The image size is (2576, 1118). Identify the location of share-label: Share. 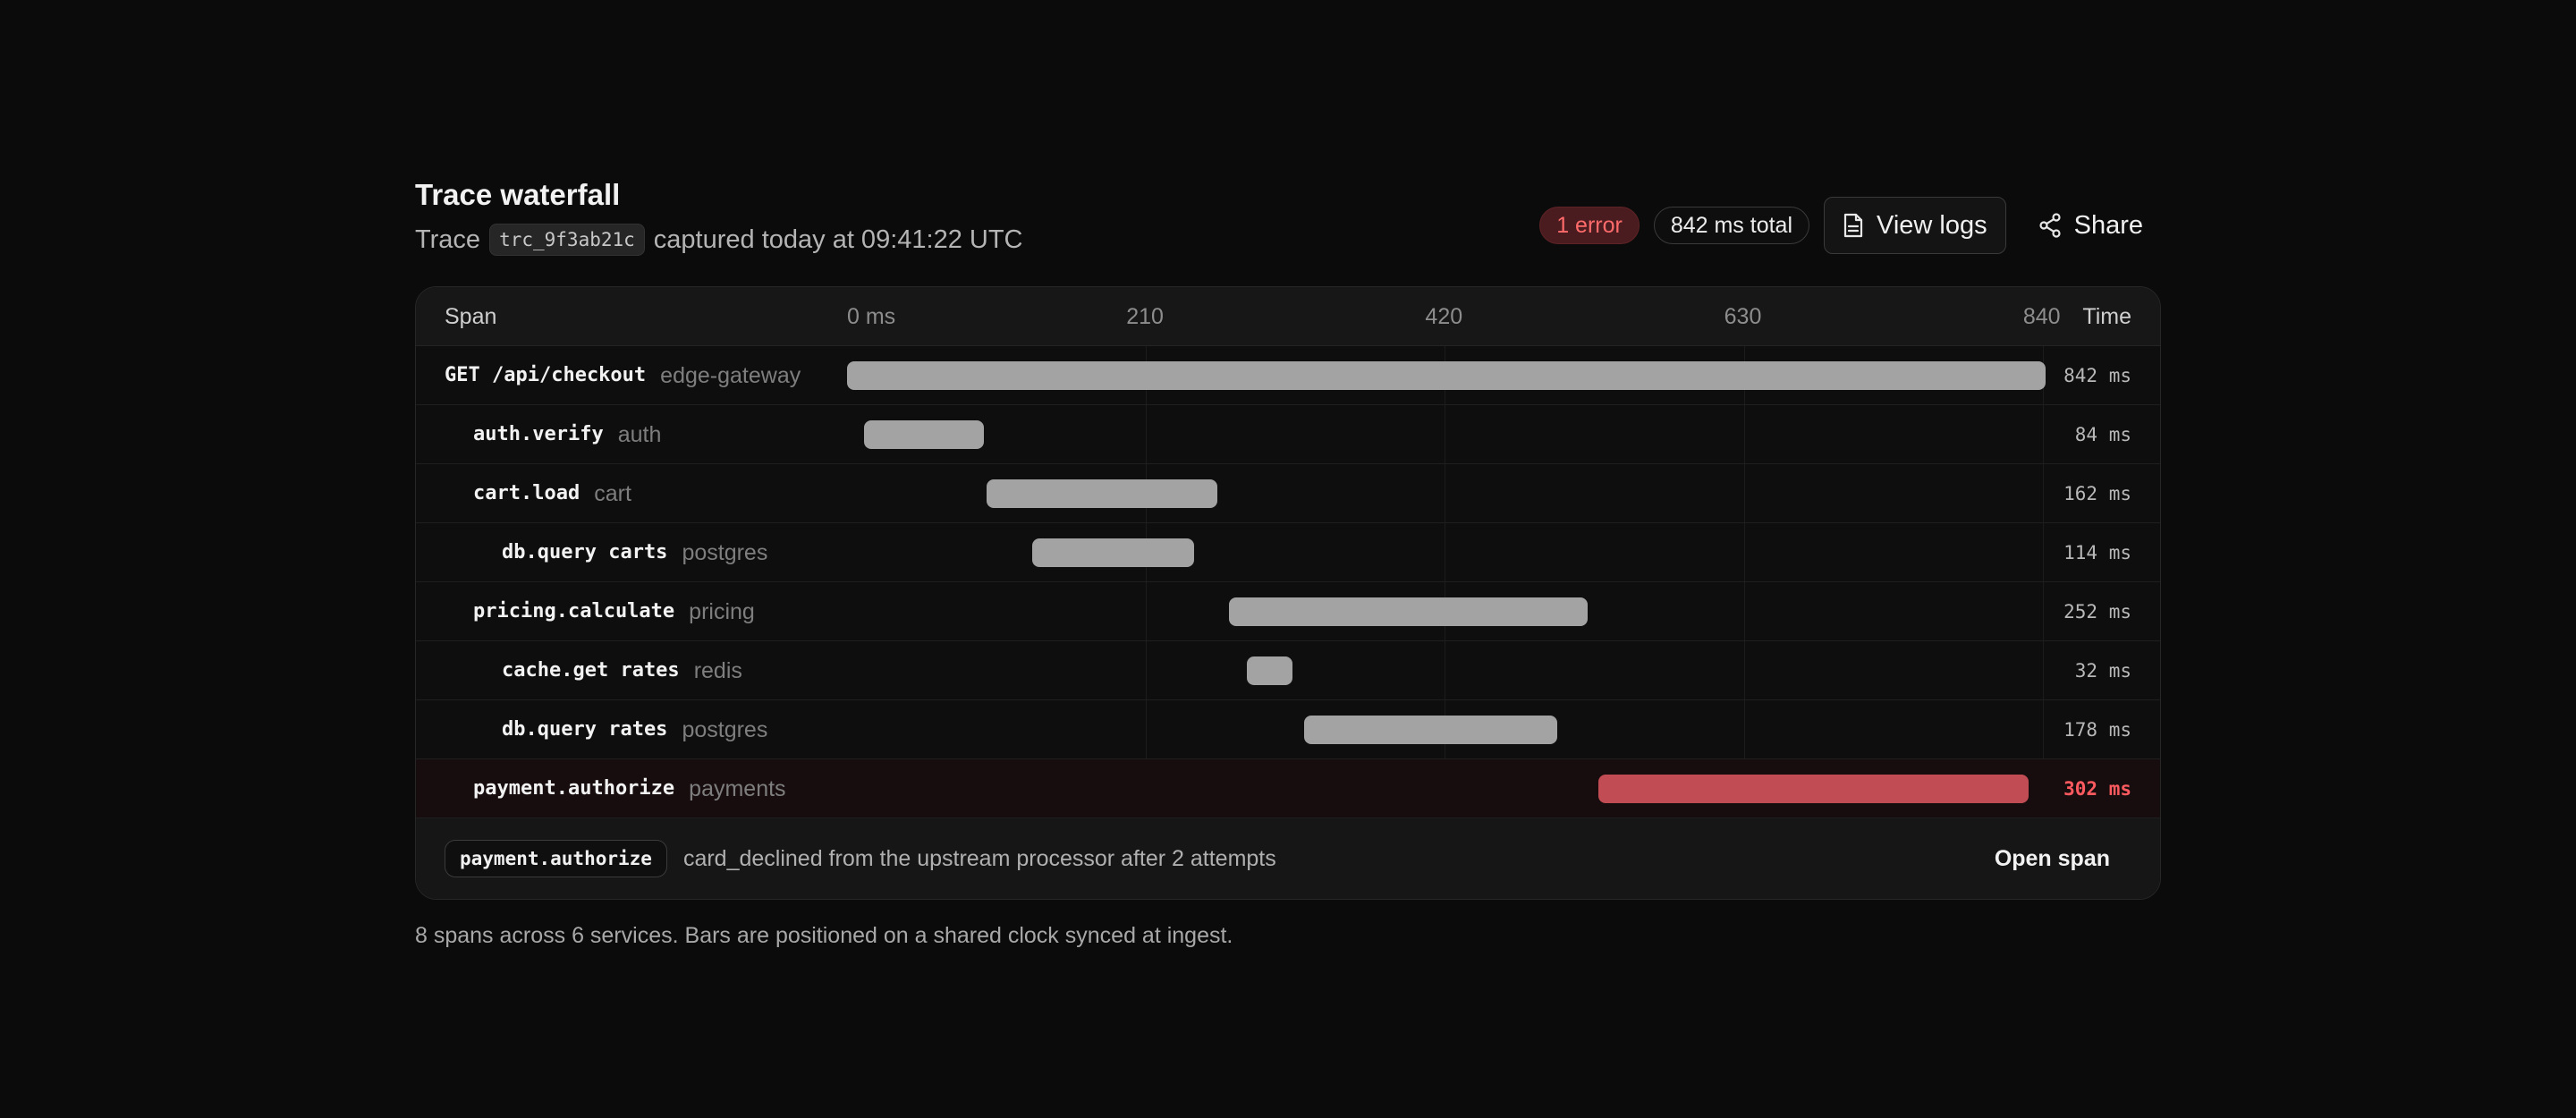
(2108, 225).